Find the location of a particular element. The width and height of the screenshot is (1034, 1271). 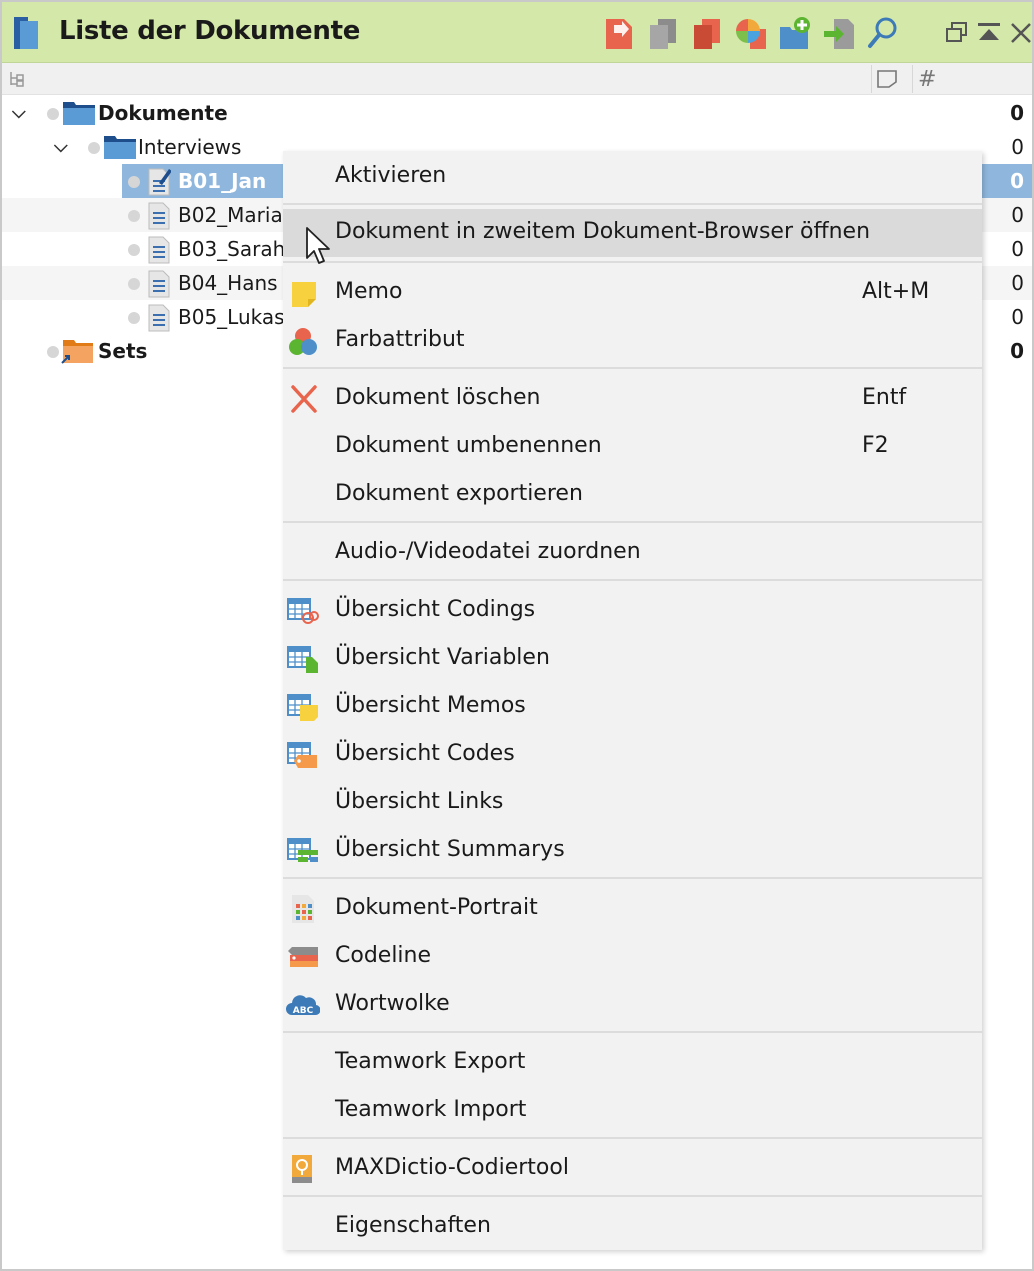

overview-variables-icon is located at coordinates (302, 659).